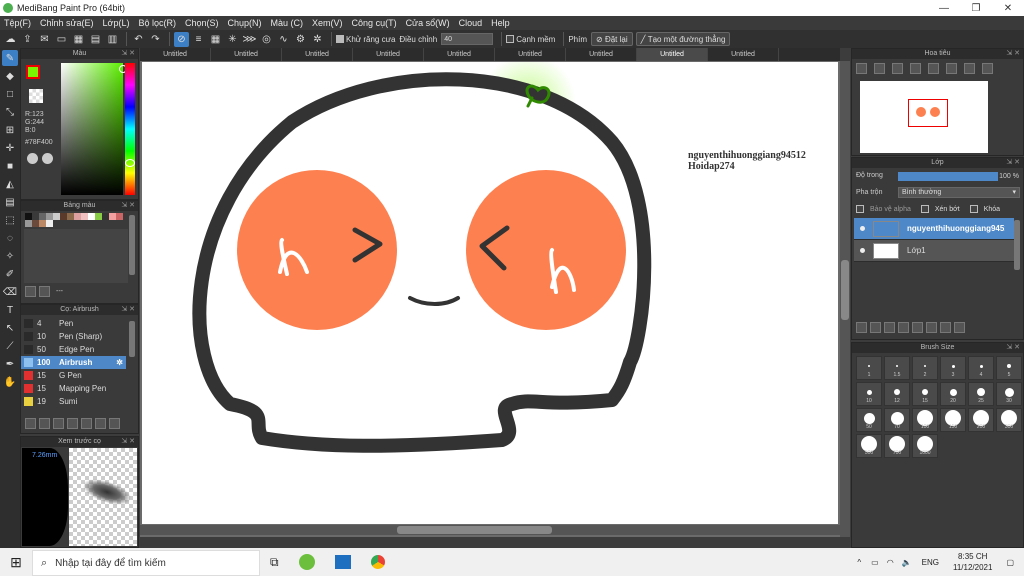 This screenshot has height=576, width=1024. Describe the element at coordinates (245, 23) in the screenshot. I see `menu-snap: Chụp(N)` at that location.